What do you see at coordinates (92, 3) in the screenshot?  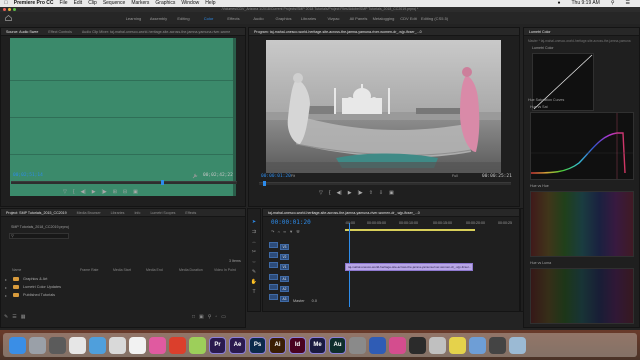 I see `menu-clip: Clip` at bounding box center [92, 3].